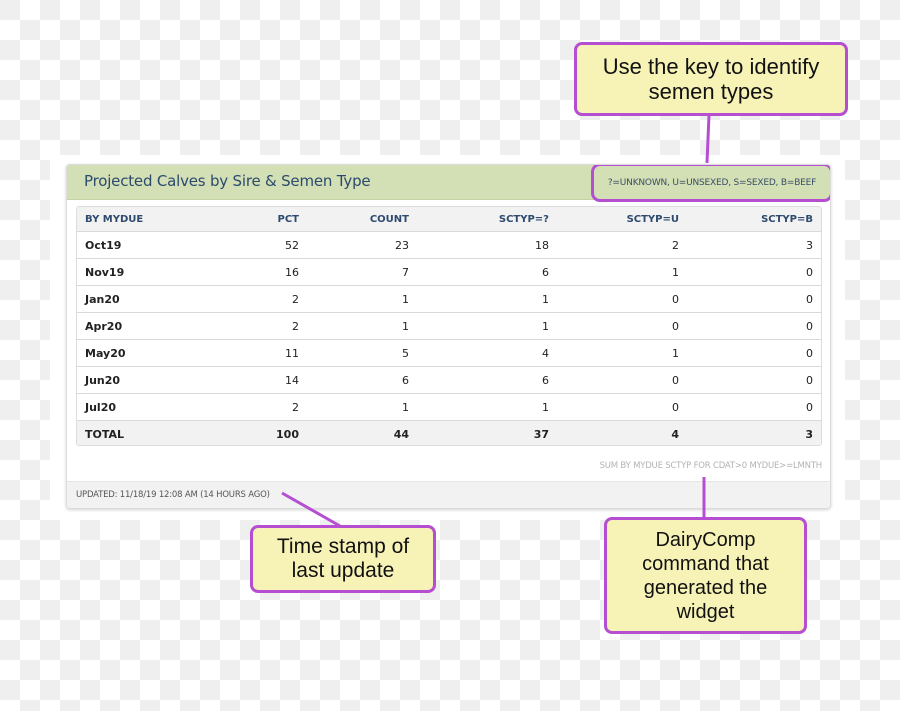  I want to click on table-row: Jun20 14 6 6 0 0, so click(449, 380).